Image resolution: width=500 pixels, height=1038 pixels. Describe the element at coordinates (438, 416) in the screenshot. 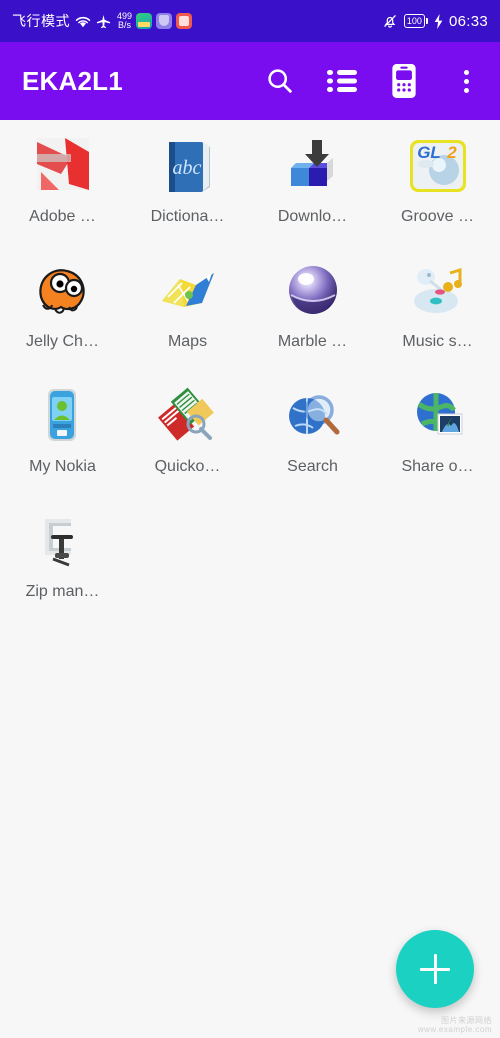

I see `share-online-icon` at that location.